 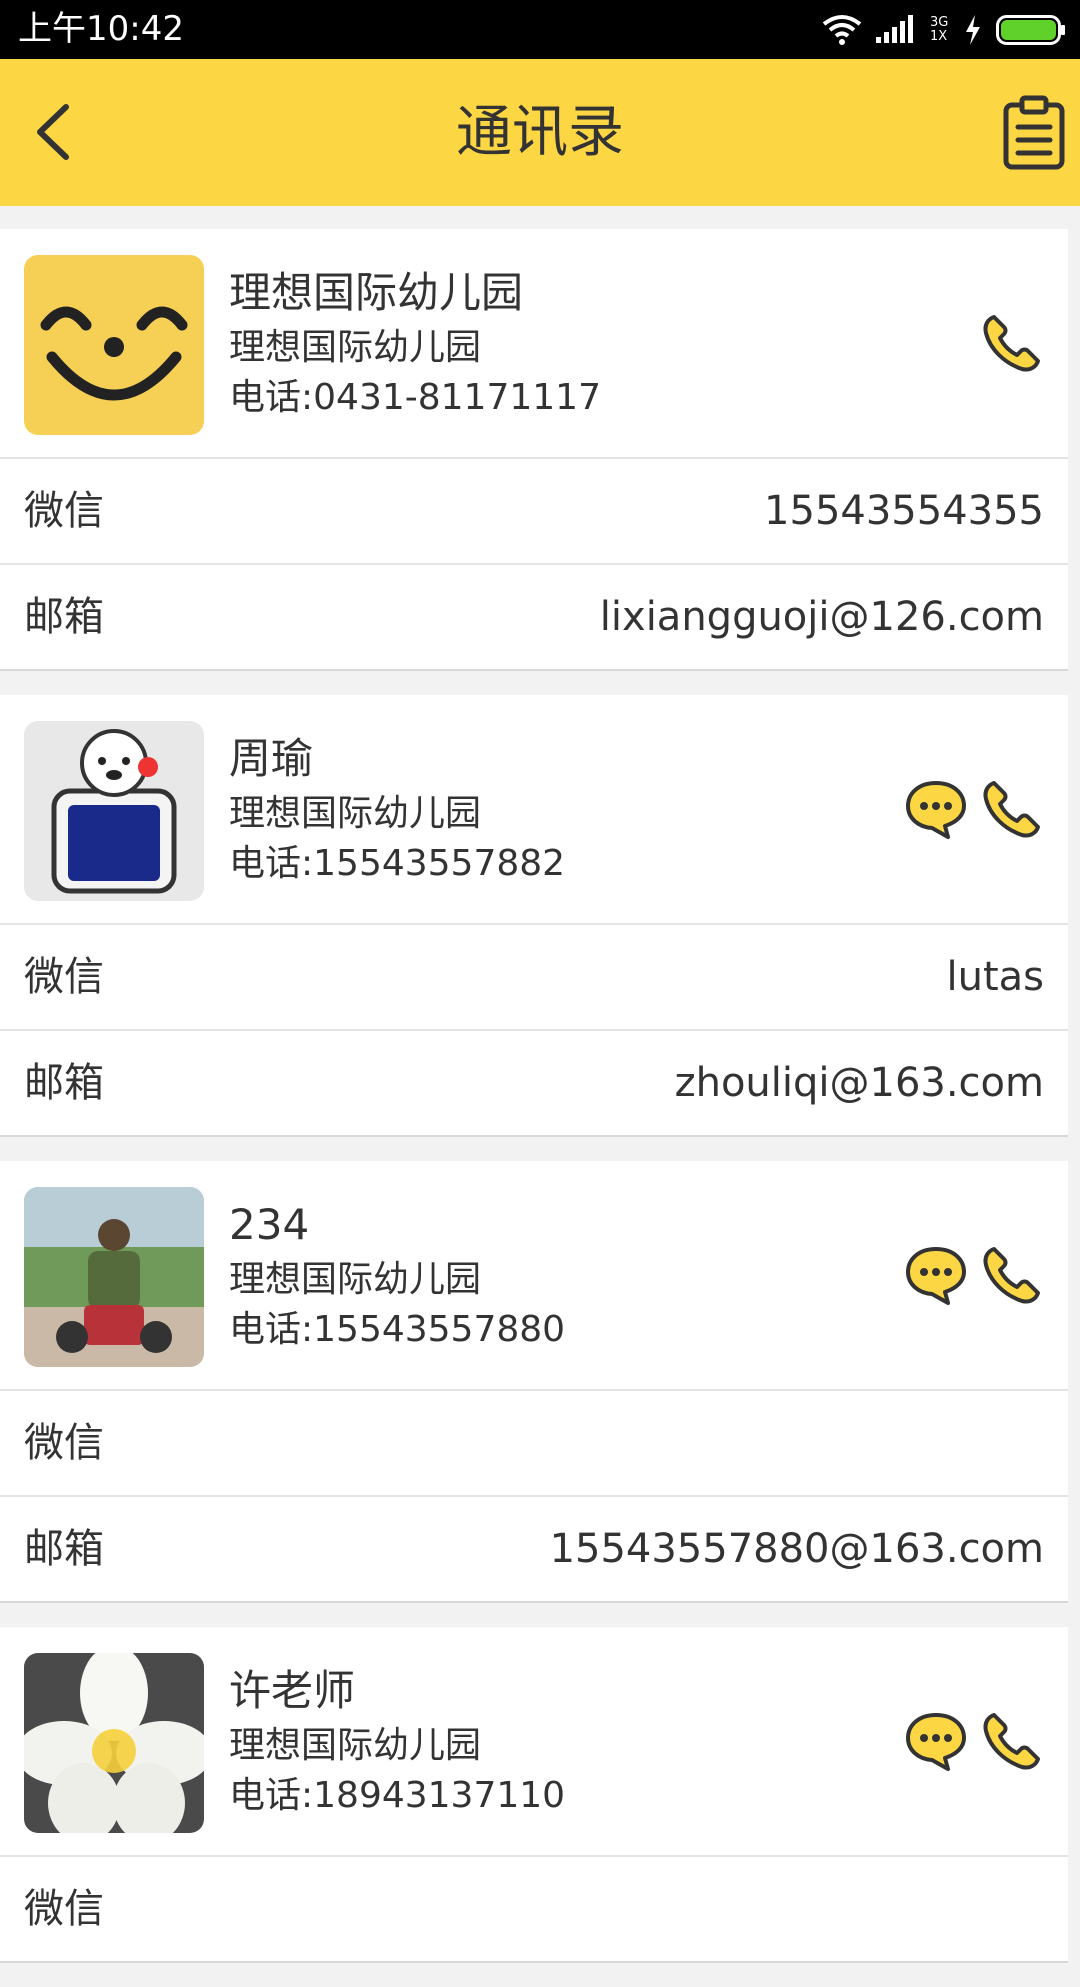 I want to click on email-value: 15543557880@163.com, so click(x=796, y=1549).